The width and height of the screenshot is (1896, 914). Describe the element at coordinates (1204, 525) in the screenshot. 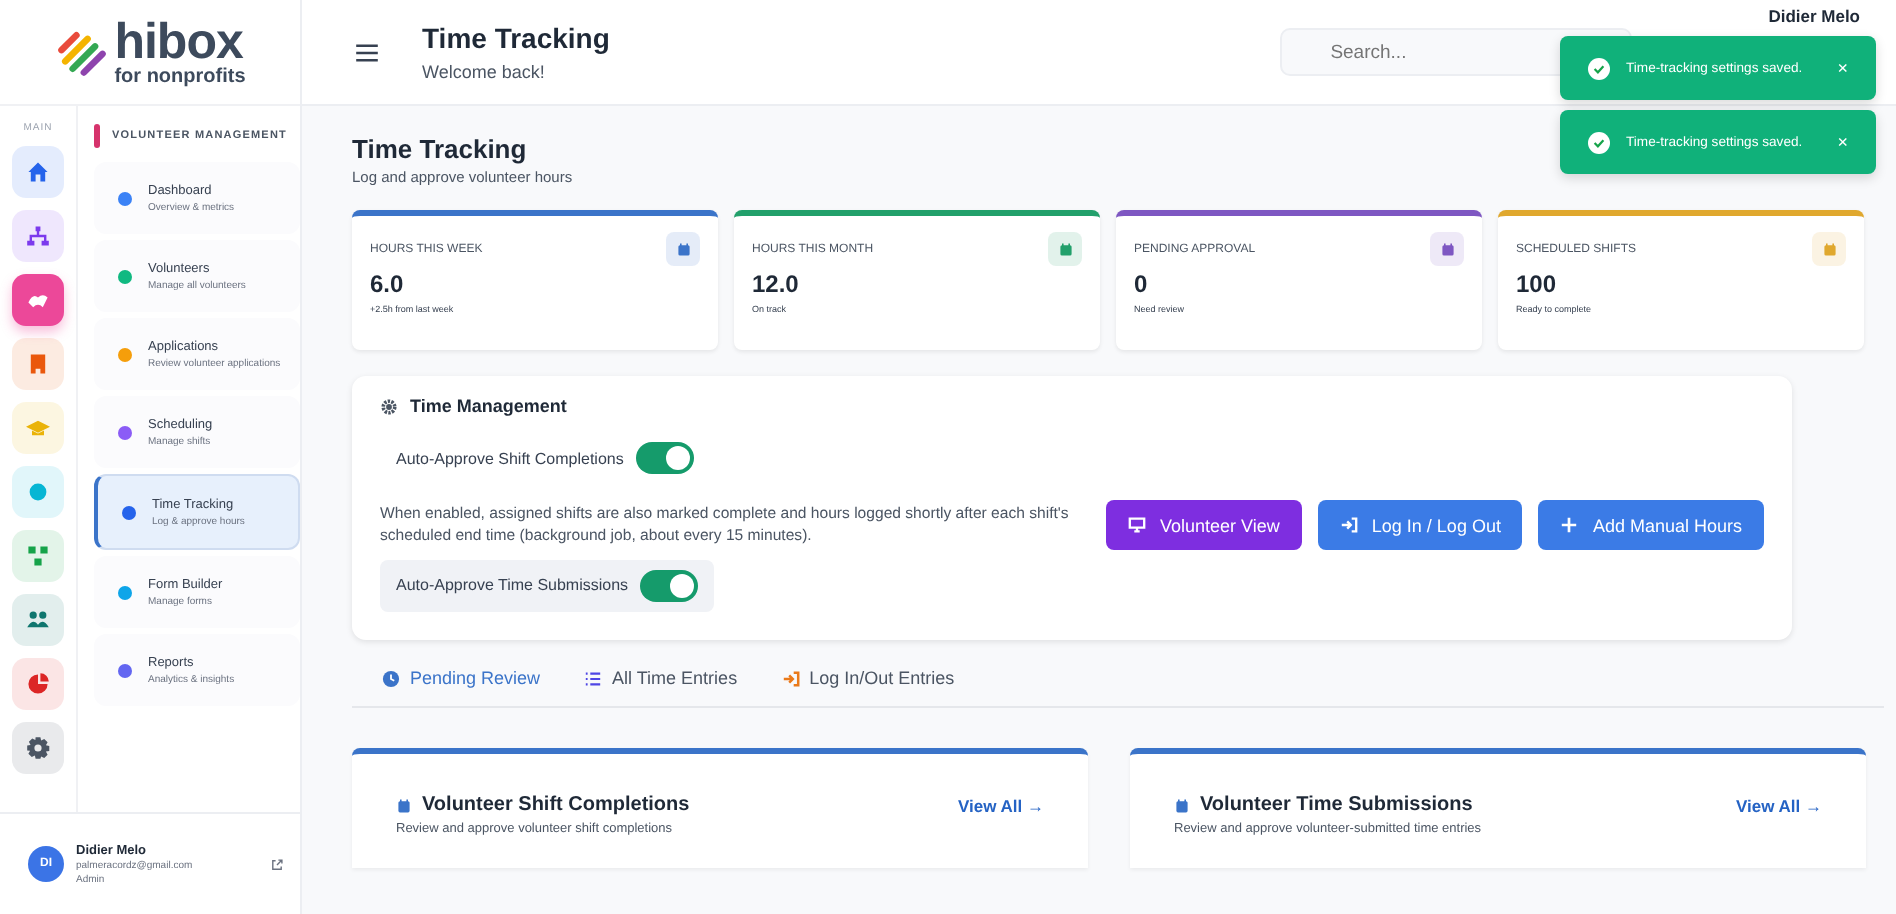

I see `action-button: Volunteer View` at that location.